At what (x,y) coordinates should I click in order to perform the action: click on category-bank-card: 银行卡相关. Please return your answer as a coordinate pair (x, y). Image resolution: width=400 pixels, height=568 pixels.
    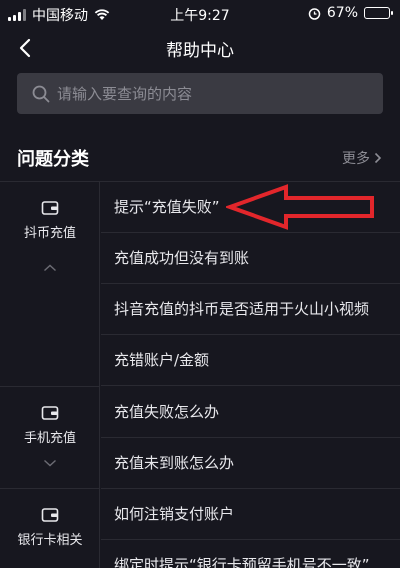
    Looking at the image, I should click on (50, 528).